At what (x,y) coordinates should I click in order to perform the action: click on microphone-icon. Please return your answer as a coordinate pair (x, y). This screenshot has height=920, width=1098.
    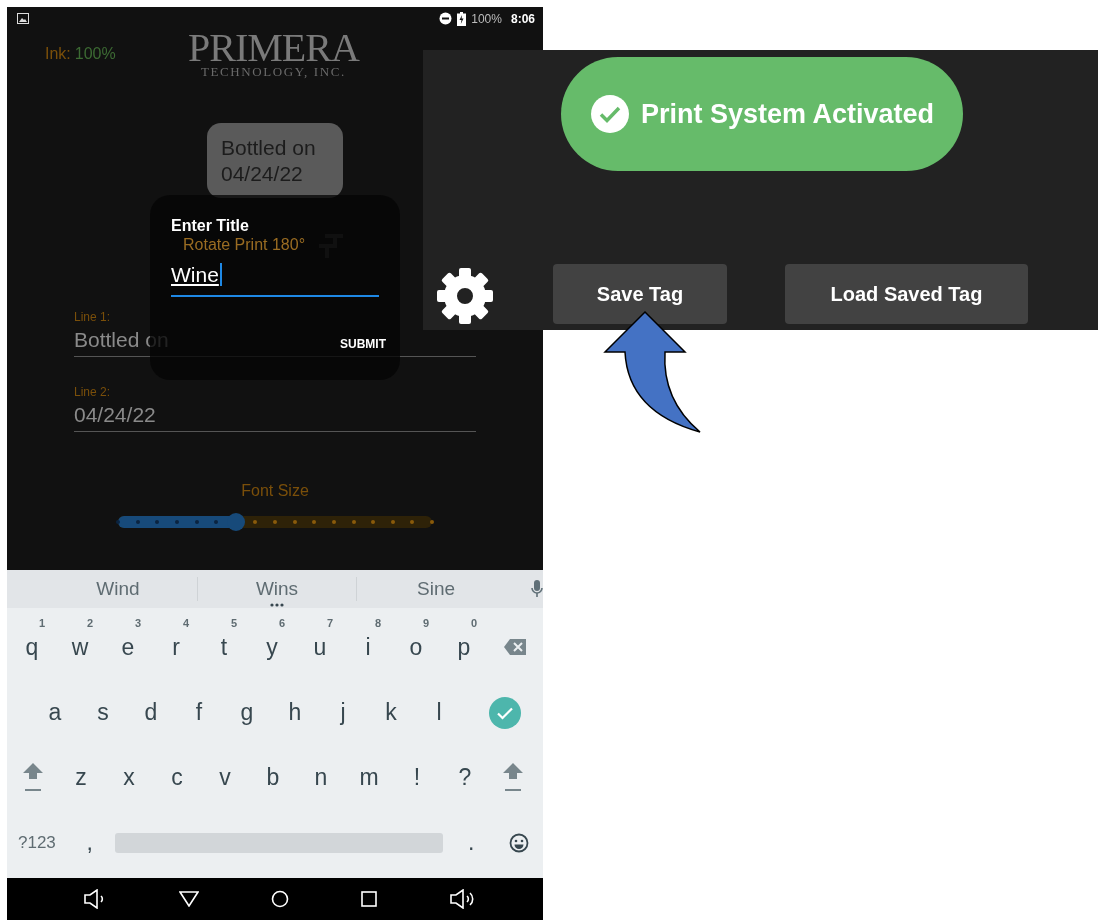
    Looking at the image, I should click on (537, 589).